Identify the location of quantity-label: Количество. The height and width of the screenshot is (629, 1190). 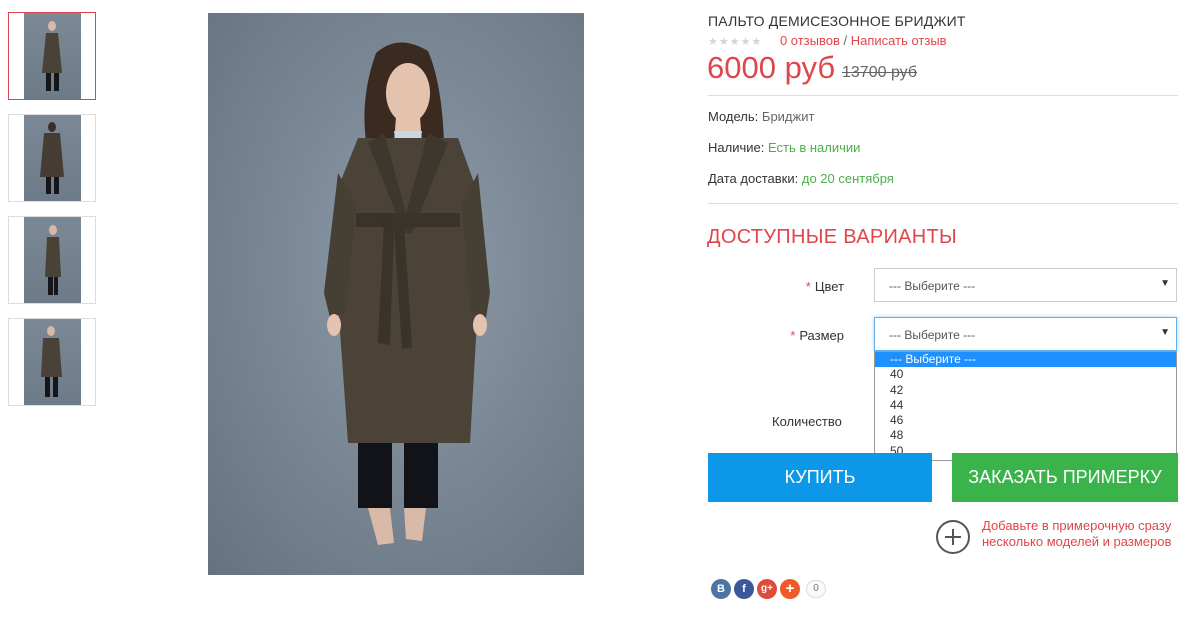
(807, 421).